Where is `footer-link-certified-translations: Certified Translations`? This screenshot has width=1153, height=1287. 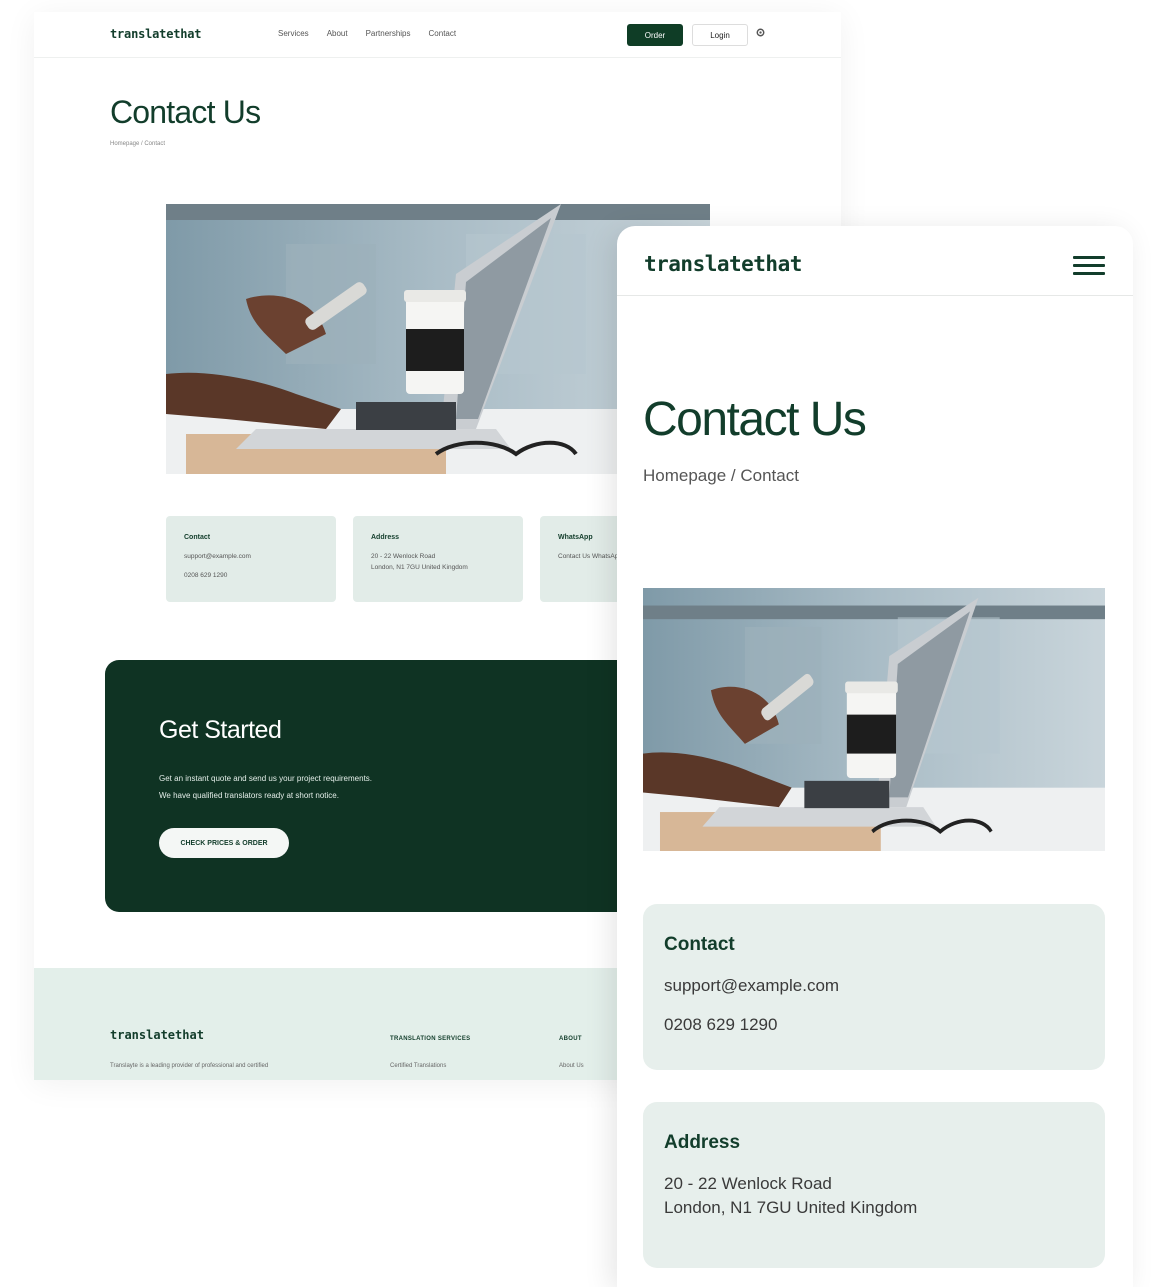
footer-link-certified-translations: Certified Translations is located at coordinates (418, 1066).